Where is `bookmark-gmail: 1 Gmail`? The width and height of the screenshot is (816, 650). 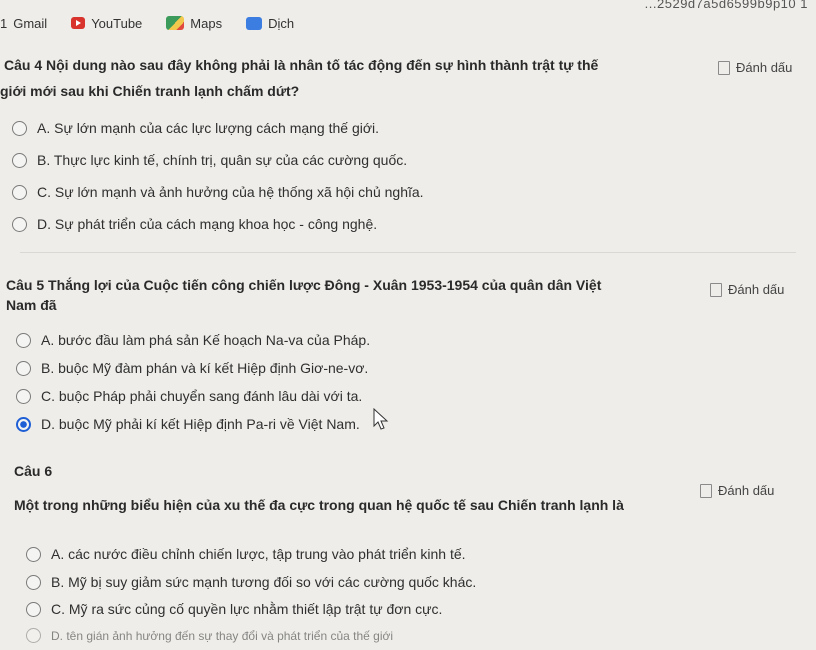 bookmark-gmail: 1 Gmail is located at coordinates (23, 23).